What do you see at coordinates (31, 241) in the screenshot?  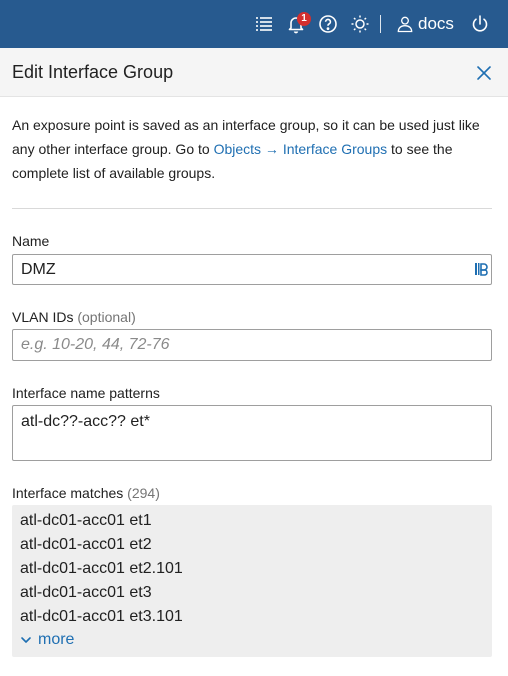 I see `name-label: Name` at bounding box center [31, 241].